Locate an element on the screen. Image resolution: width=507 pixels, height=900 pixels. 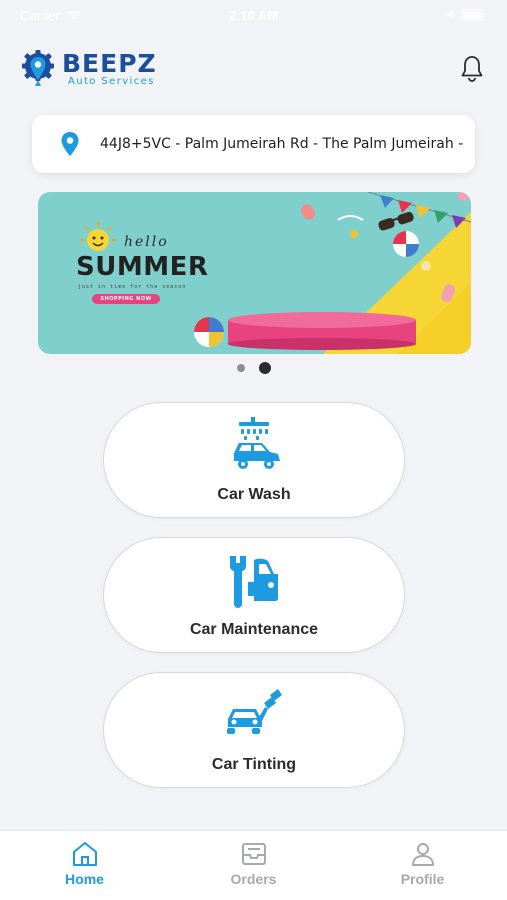
car-wash-icon is located at coordinates (254, 446).